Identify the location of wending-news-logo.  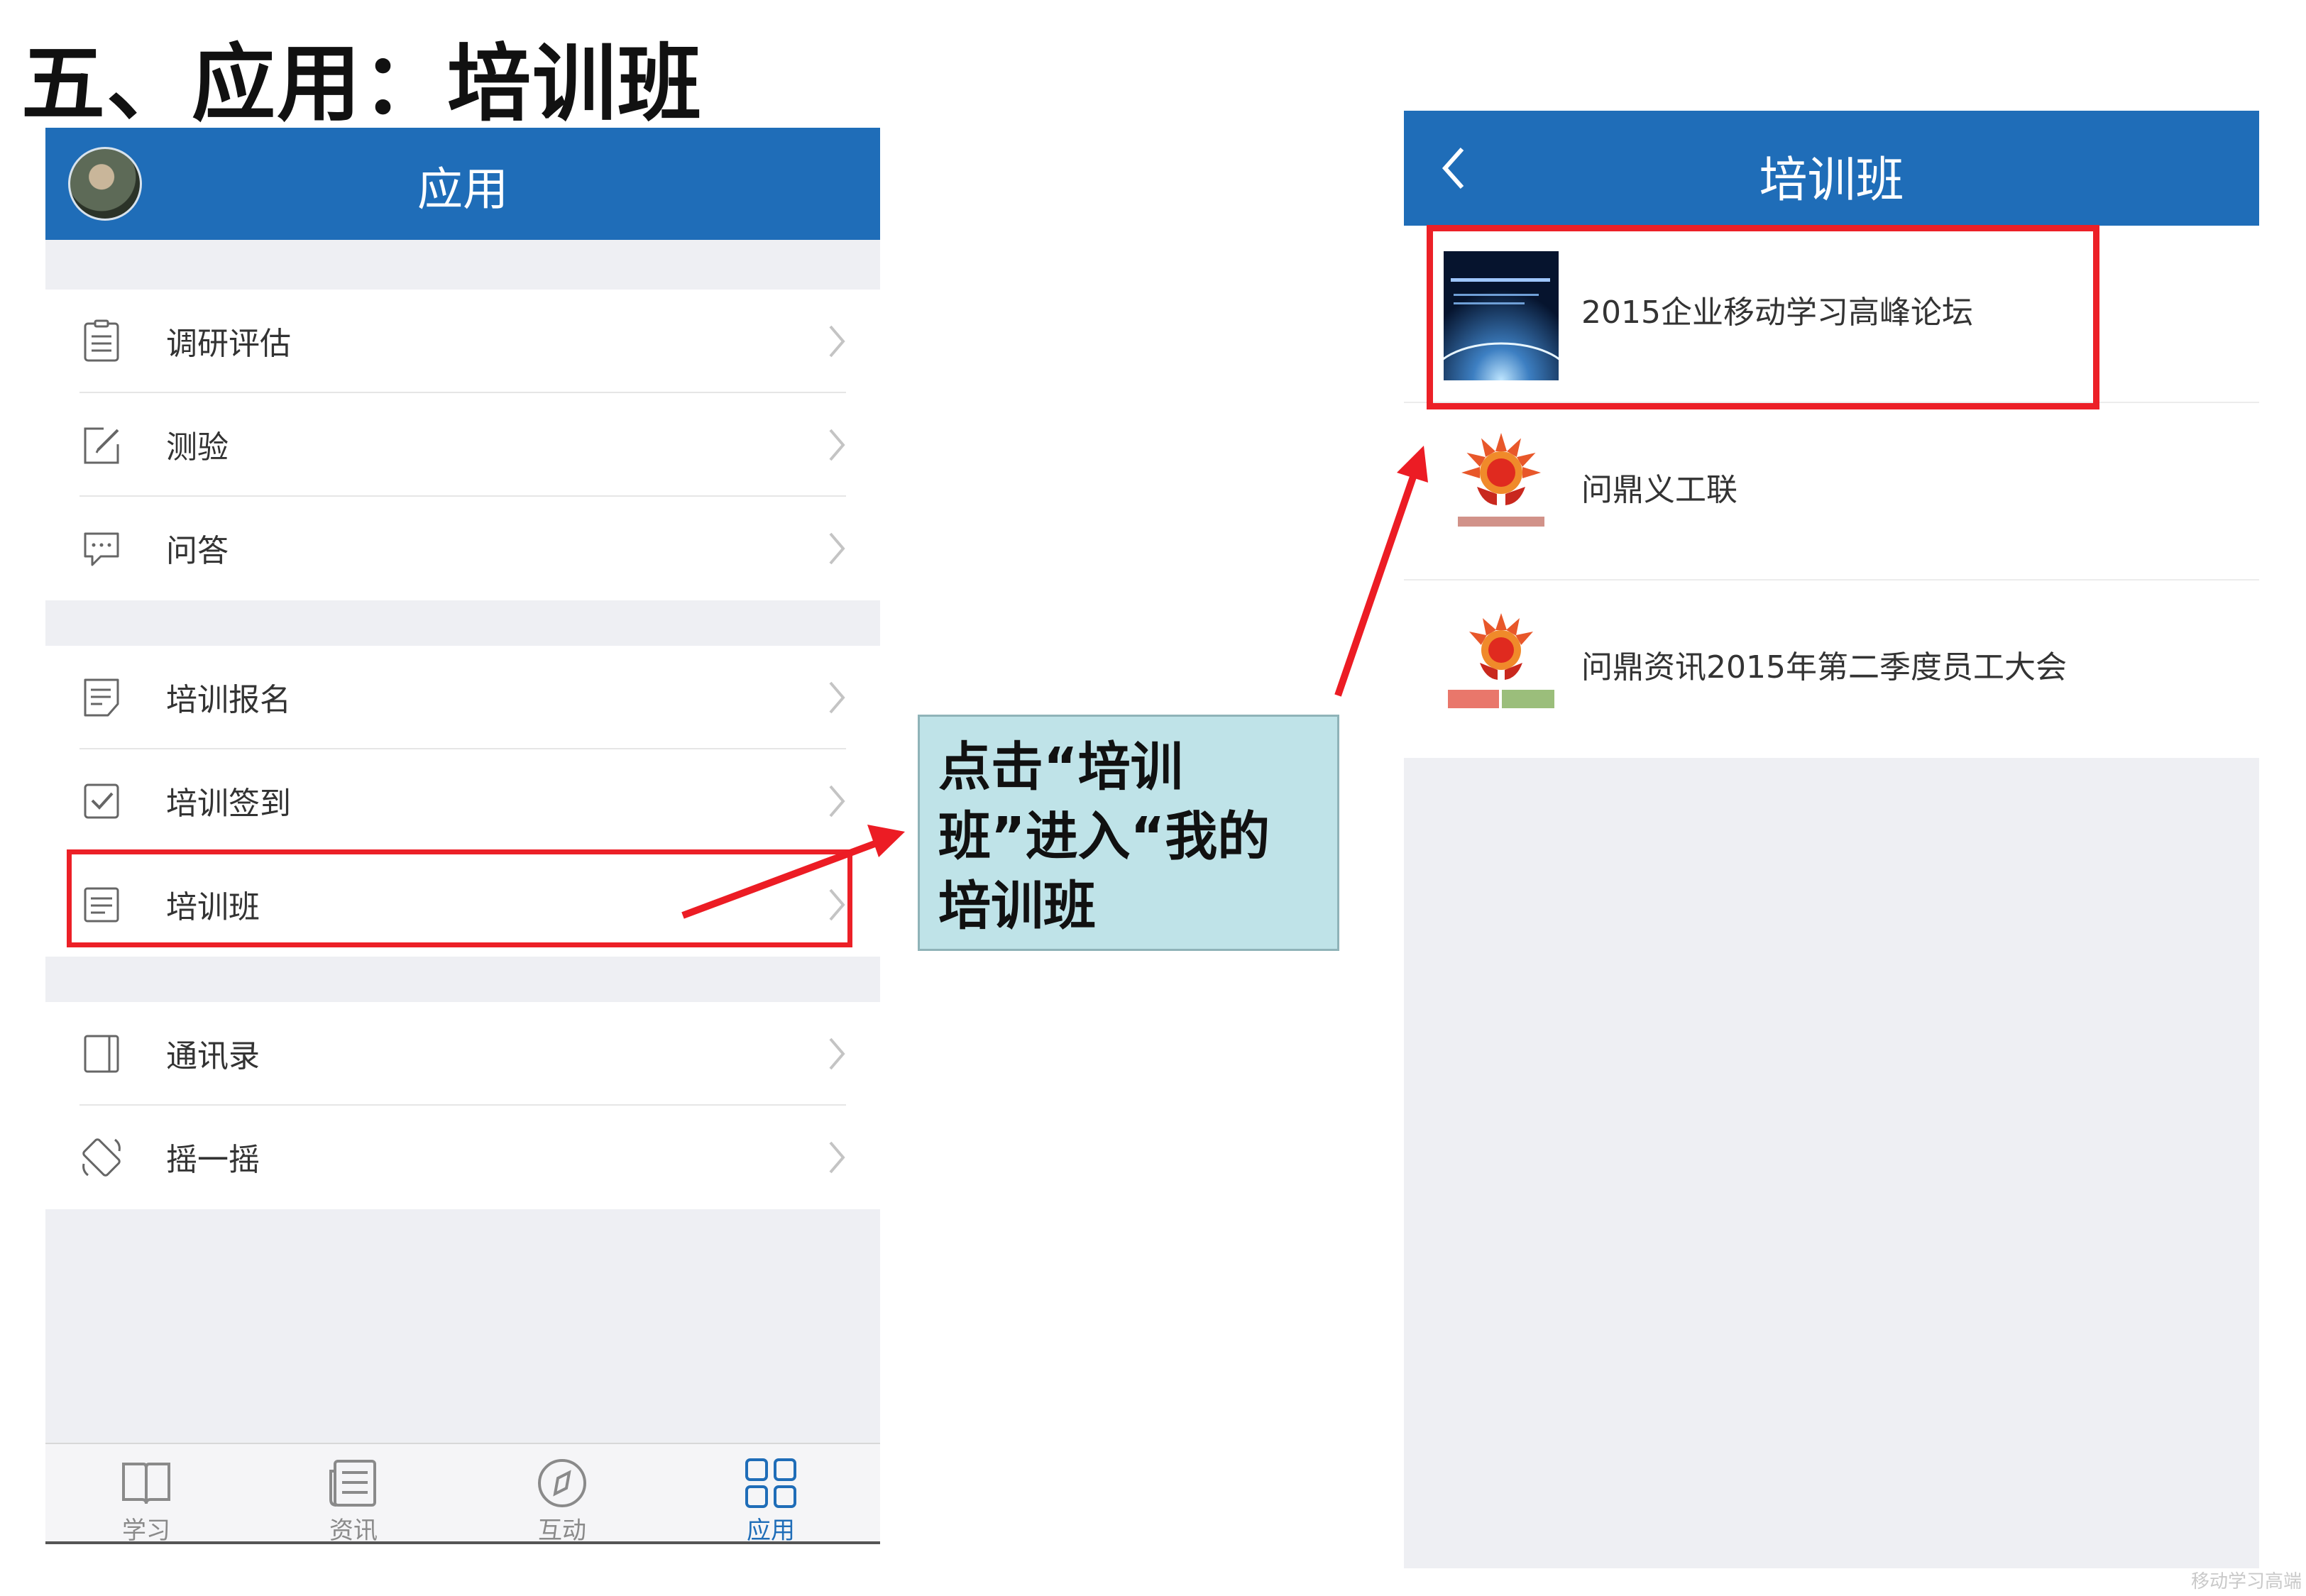
(1501, 660).